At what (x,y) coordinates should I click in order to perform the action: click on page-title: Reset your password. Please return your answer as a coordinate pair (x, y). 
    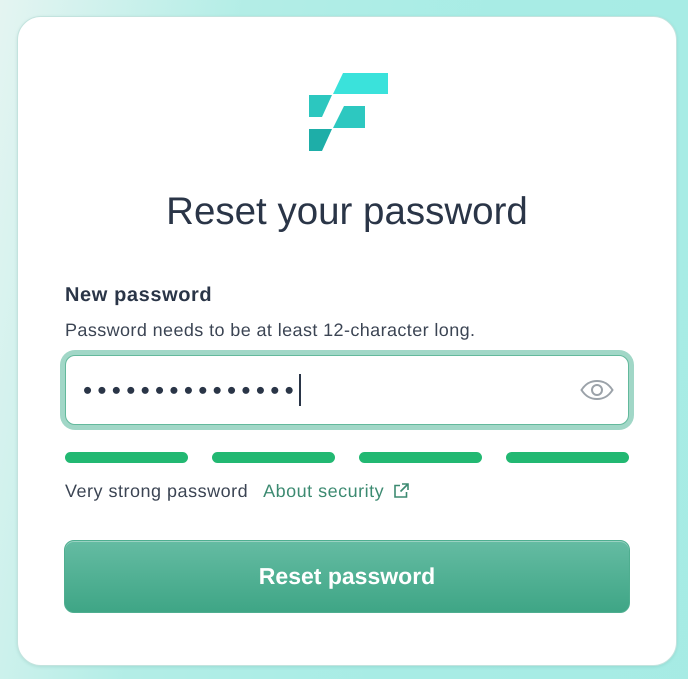
    Looking at the image, I should click on (347, 212).